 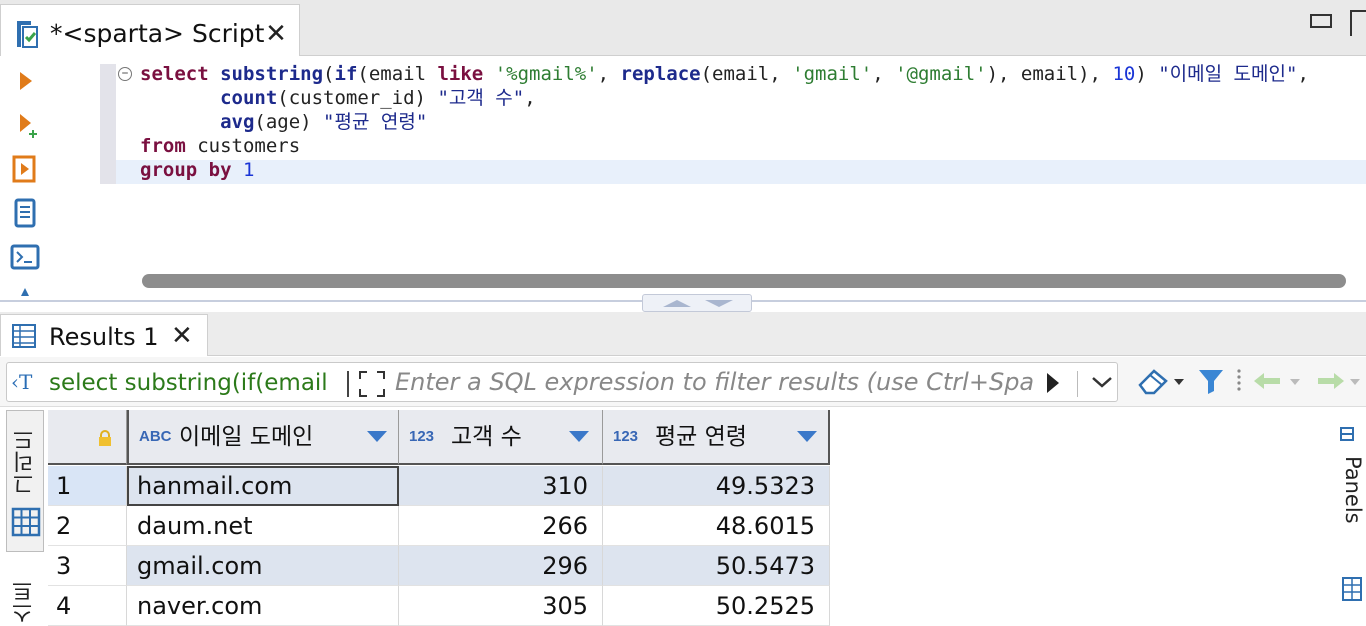 What do you see at coordinates (1321, 21) in the screenshot?
I see `minimize-icon` at bounding box center [1321, 21].